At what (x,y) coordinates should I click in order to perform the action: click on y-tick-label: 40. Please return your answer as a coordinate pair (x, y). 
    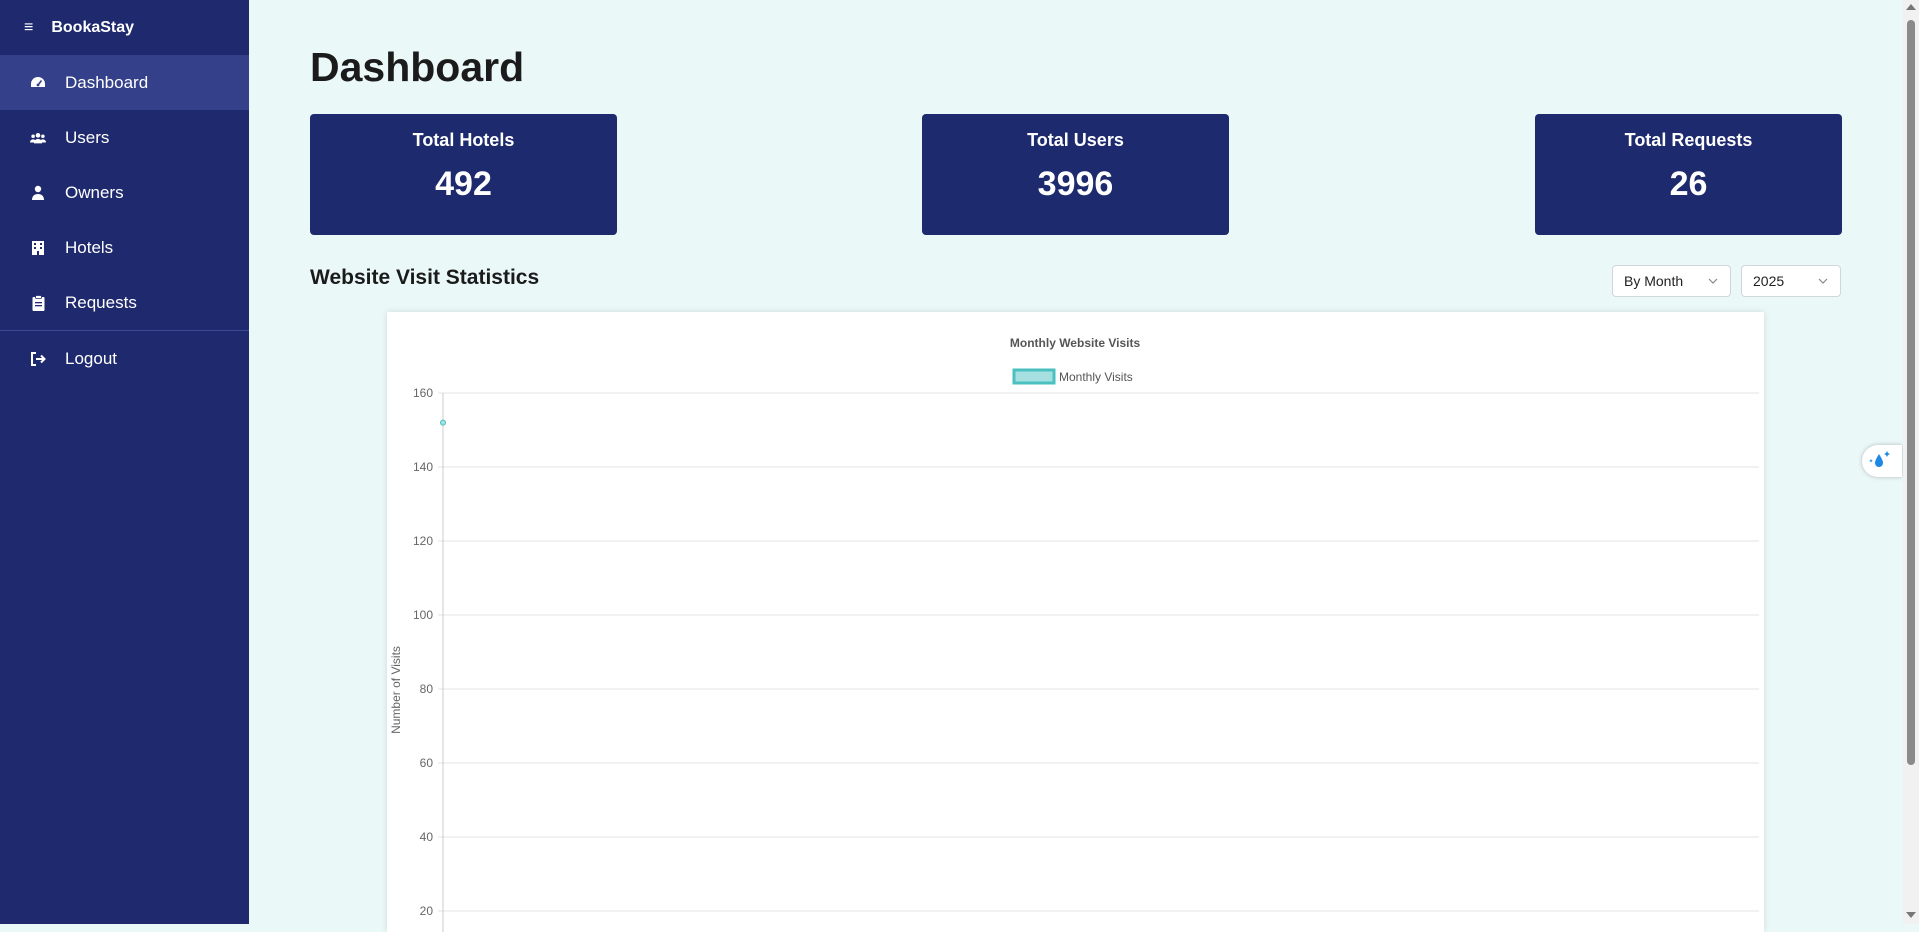
    Looking at the image, I should click on (427, 837).